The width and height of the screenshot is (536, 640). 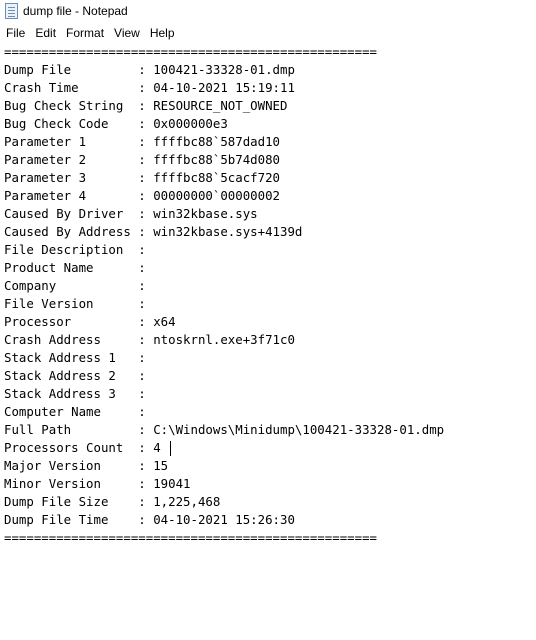 What do you see at coordinates (75, 11) in the screenshot?
I see `window-title: dump file - Notepad` at bounding box center [75, 11].